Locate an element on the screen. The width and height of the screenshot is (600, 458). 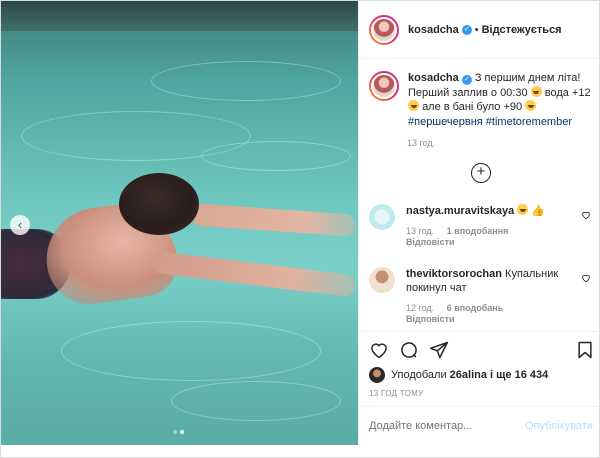
caption-time: 13 год. is located at coordinates (421, 143).